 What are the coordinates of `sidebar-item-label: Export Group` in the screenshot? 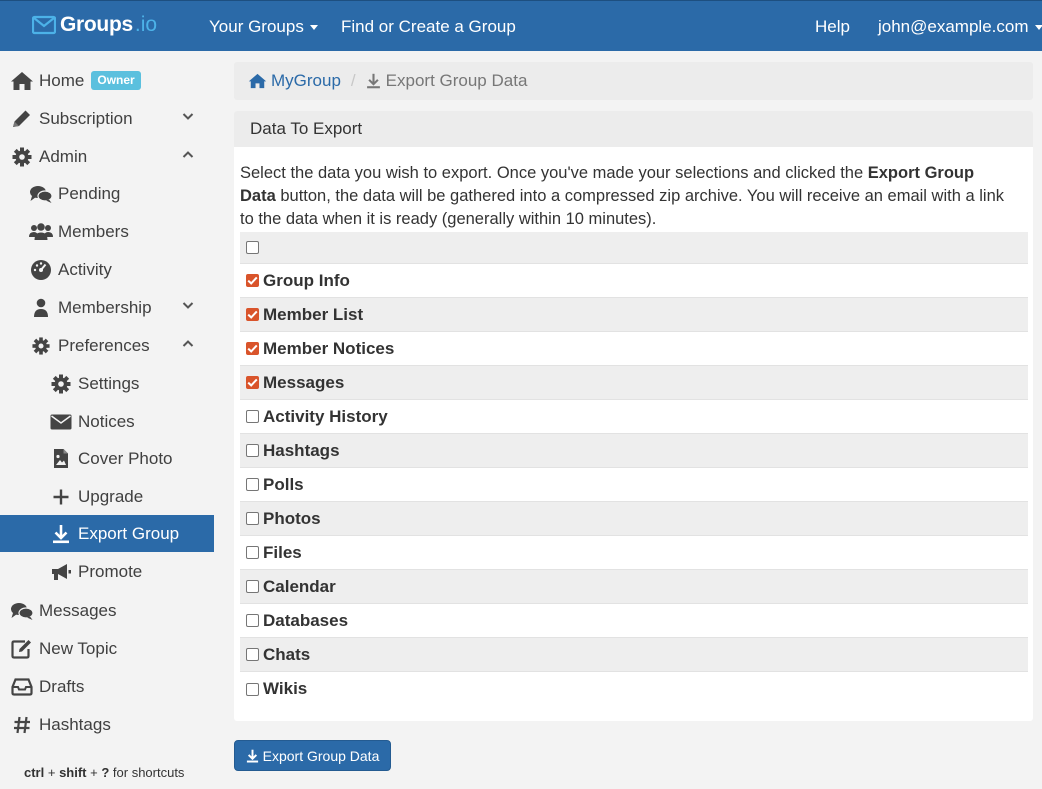 It's located at (129, 533).